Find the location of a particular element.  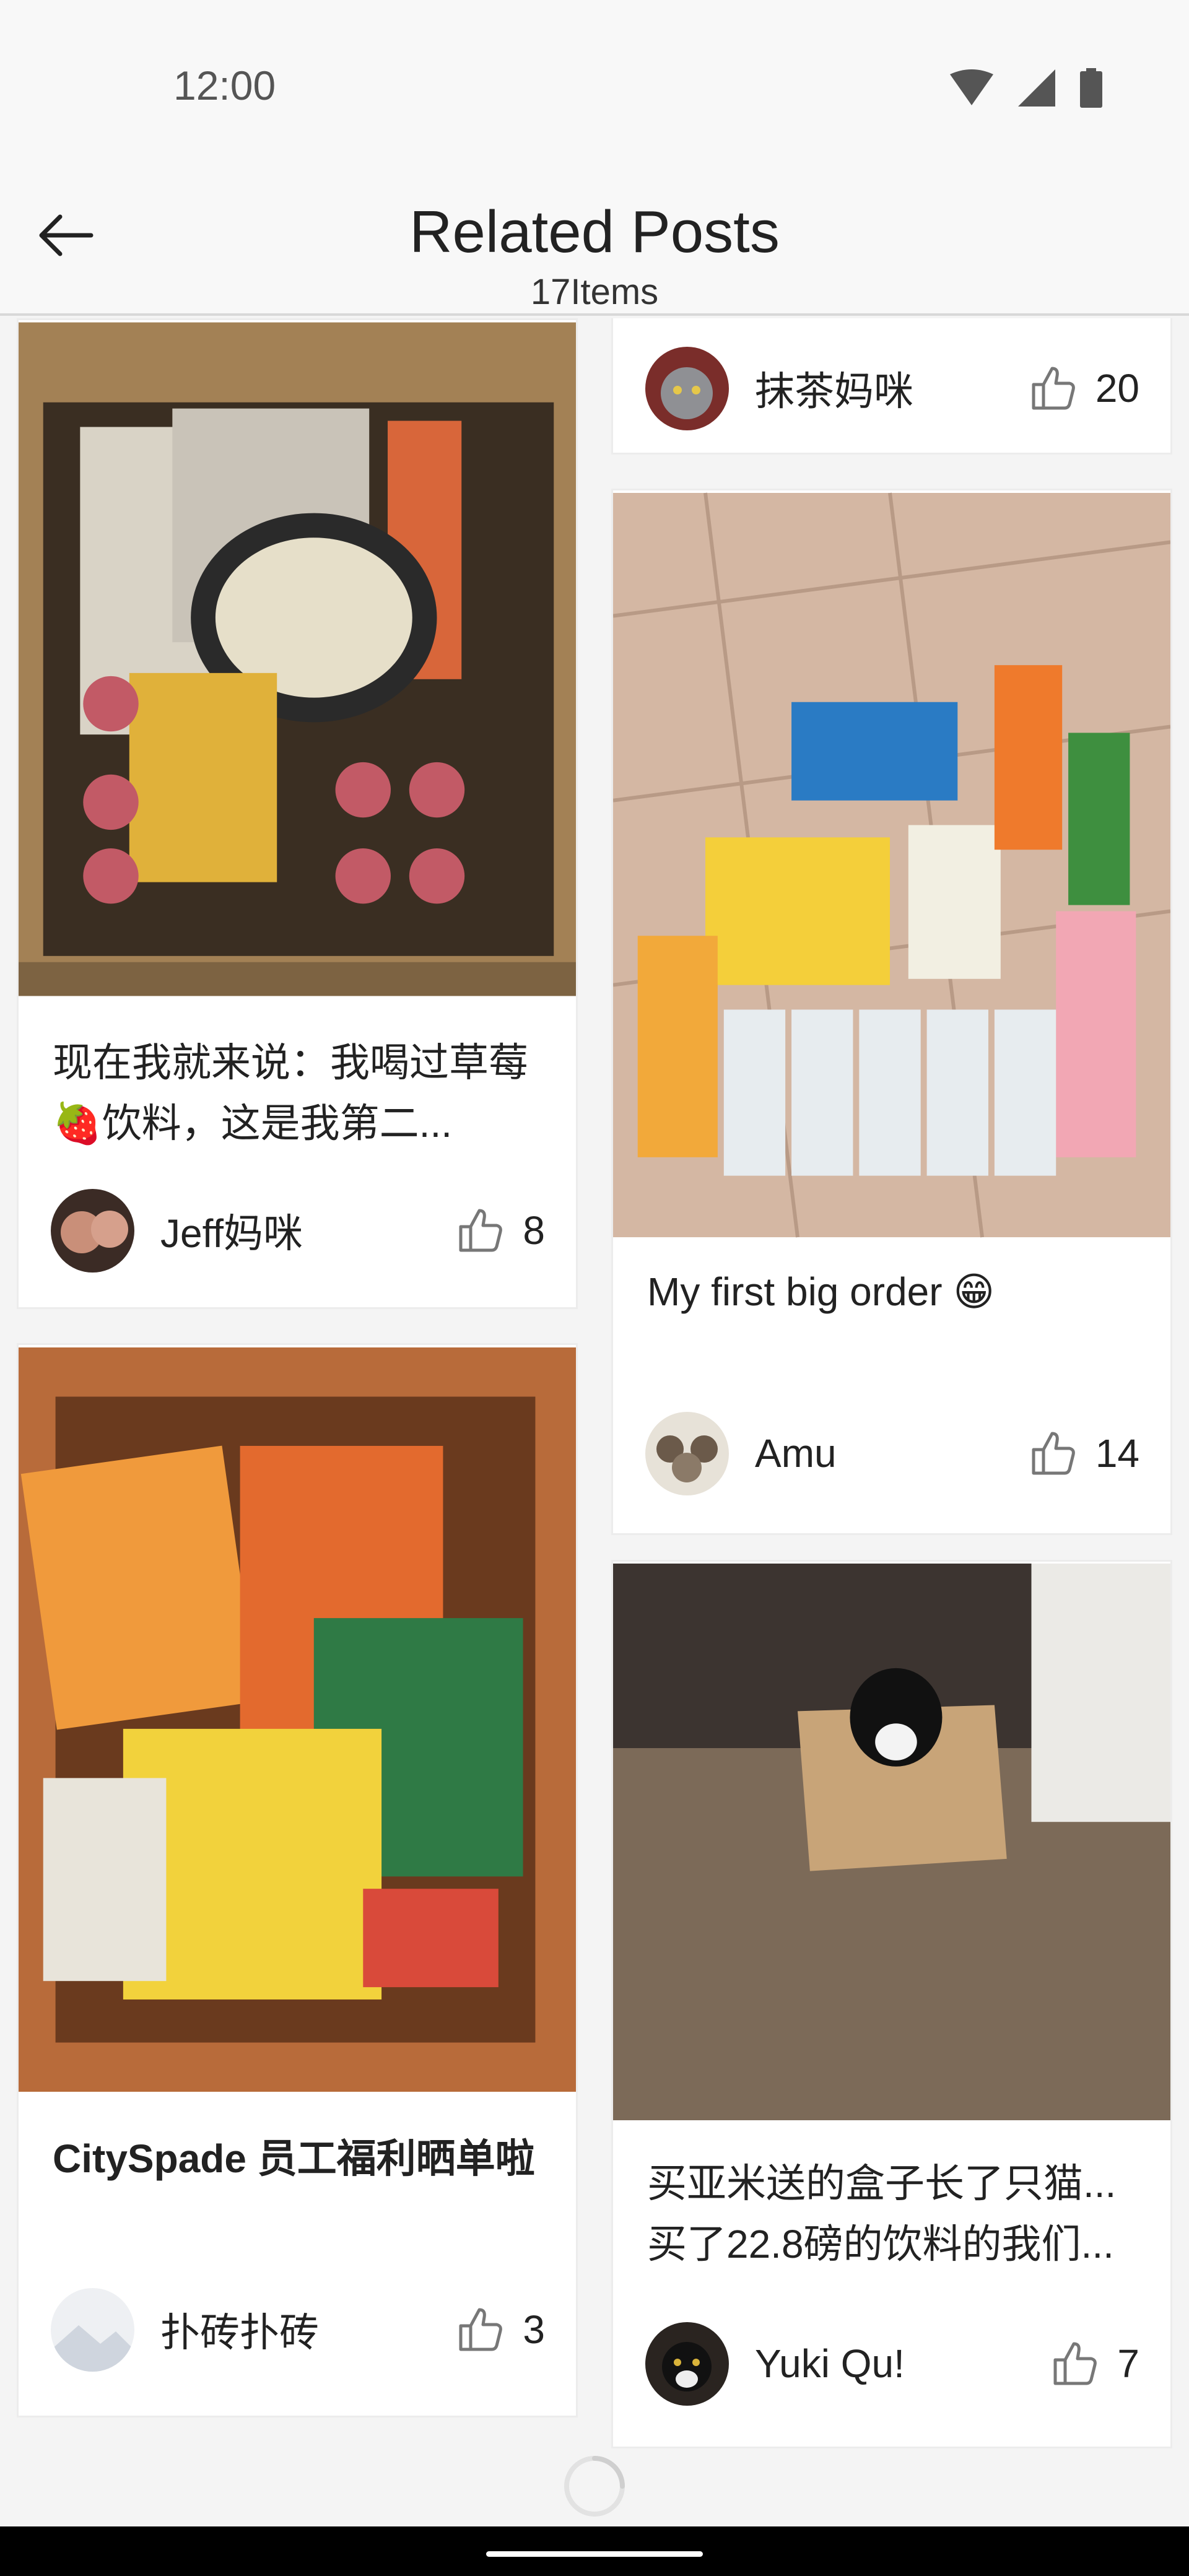

system-nav-bar is located at coordinates (594, 2551).